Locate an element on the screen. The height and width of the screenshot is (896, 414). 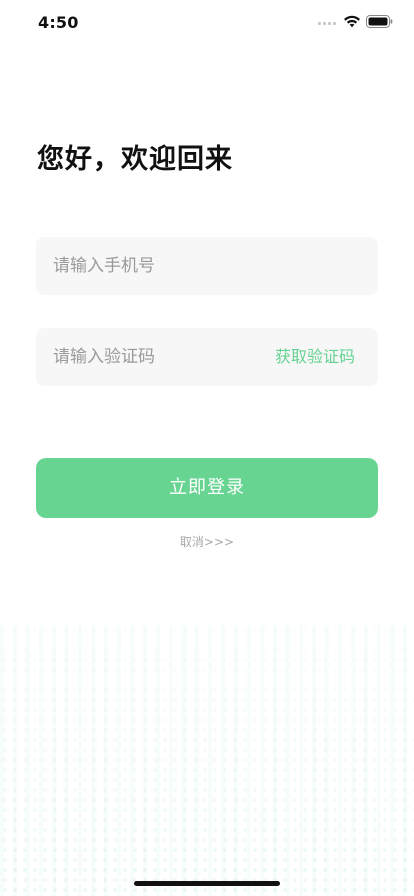
battery-icon is located at coordinates (379, 21).